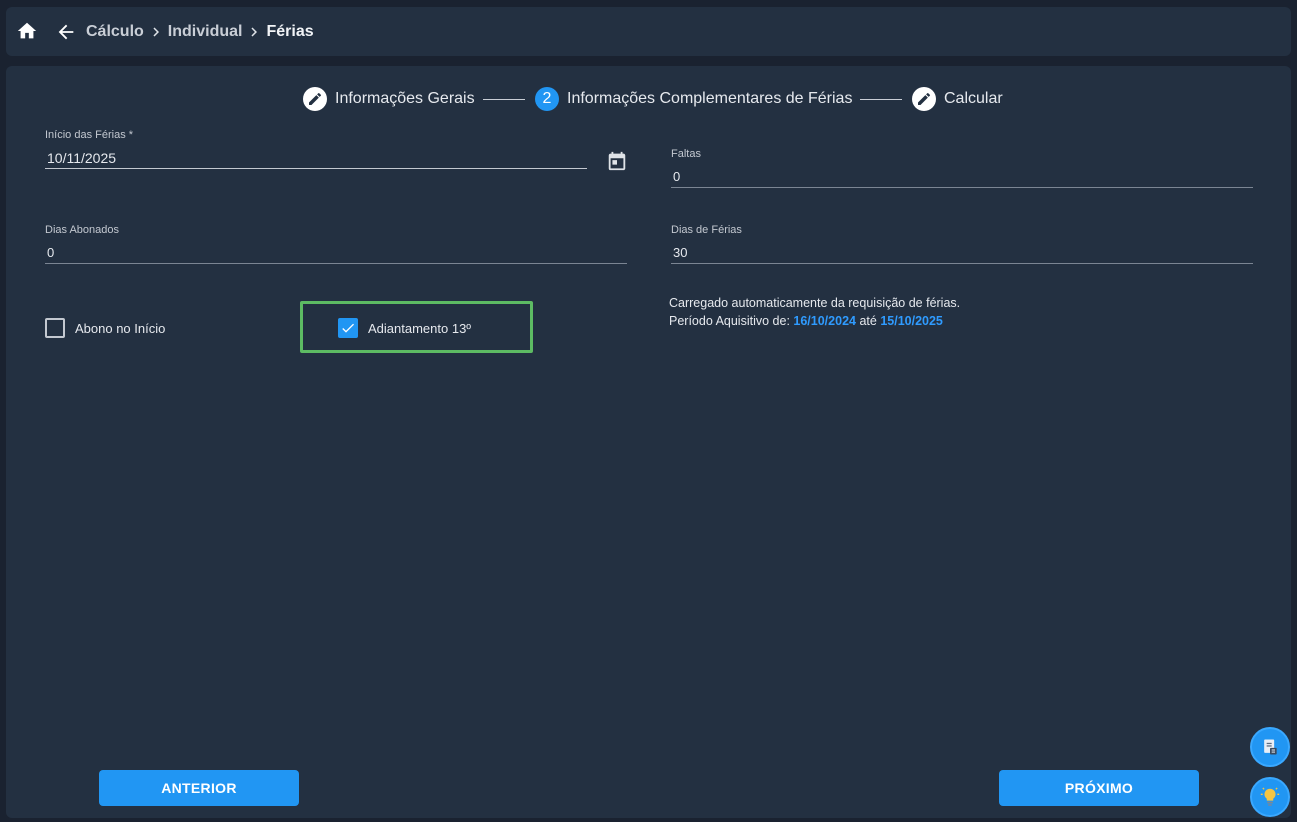 The width and height of the screenshot is (1297, 822). Describe the element at coordinates (205, 32) in the screenshot. I see `breadcrumb-individual: Individual` at that location.